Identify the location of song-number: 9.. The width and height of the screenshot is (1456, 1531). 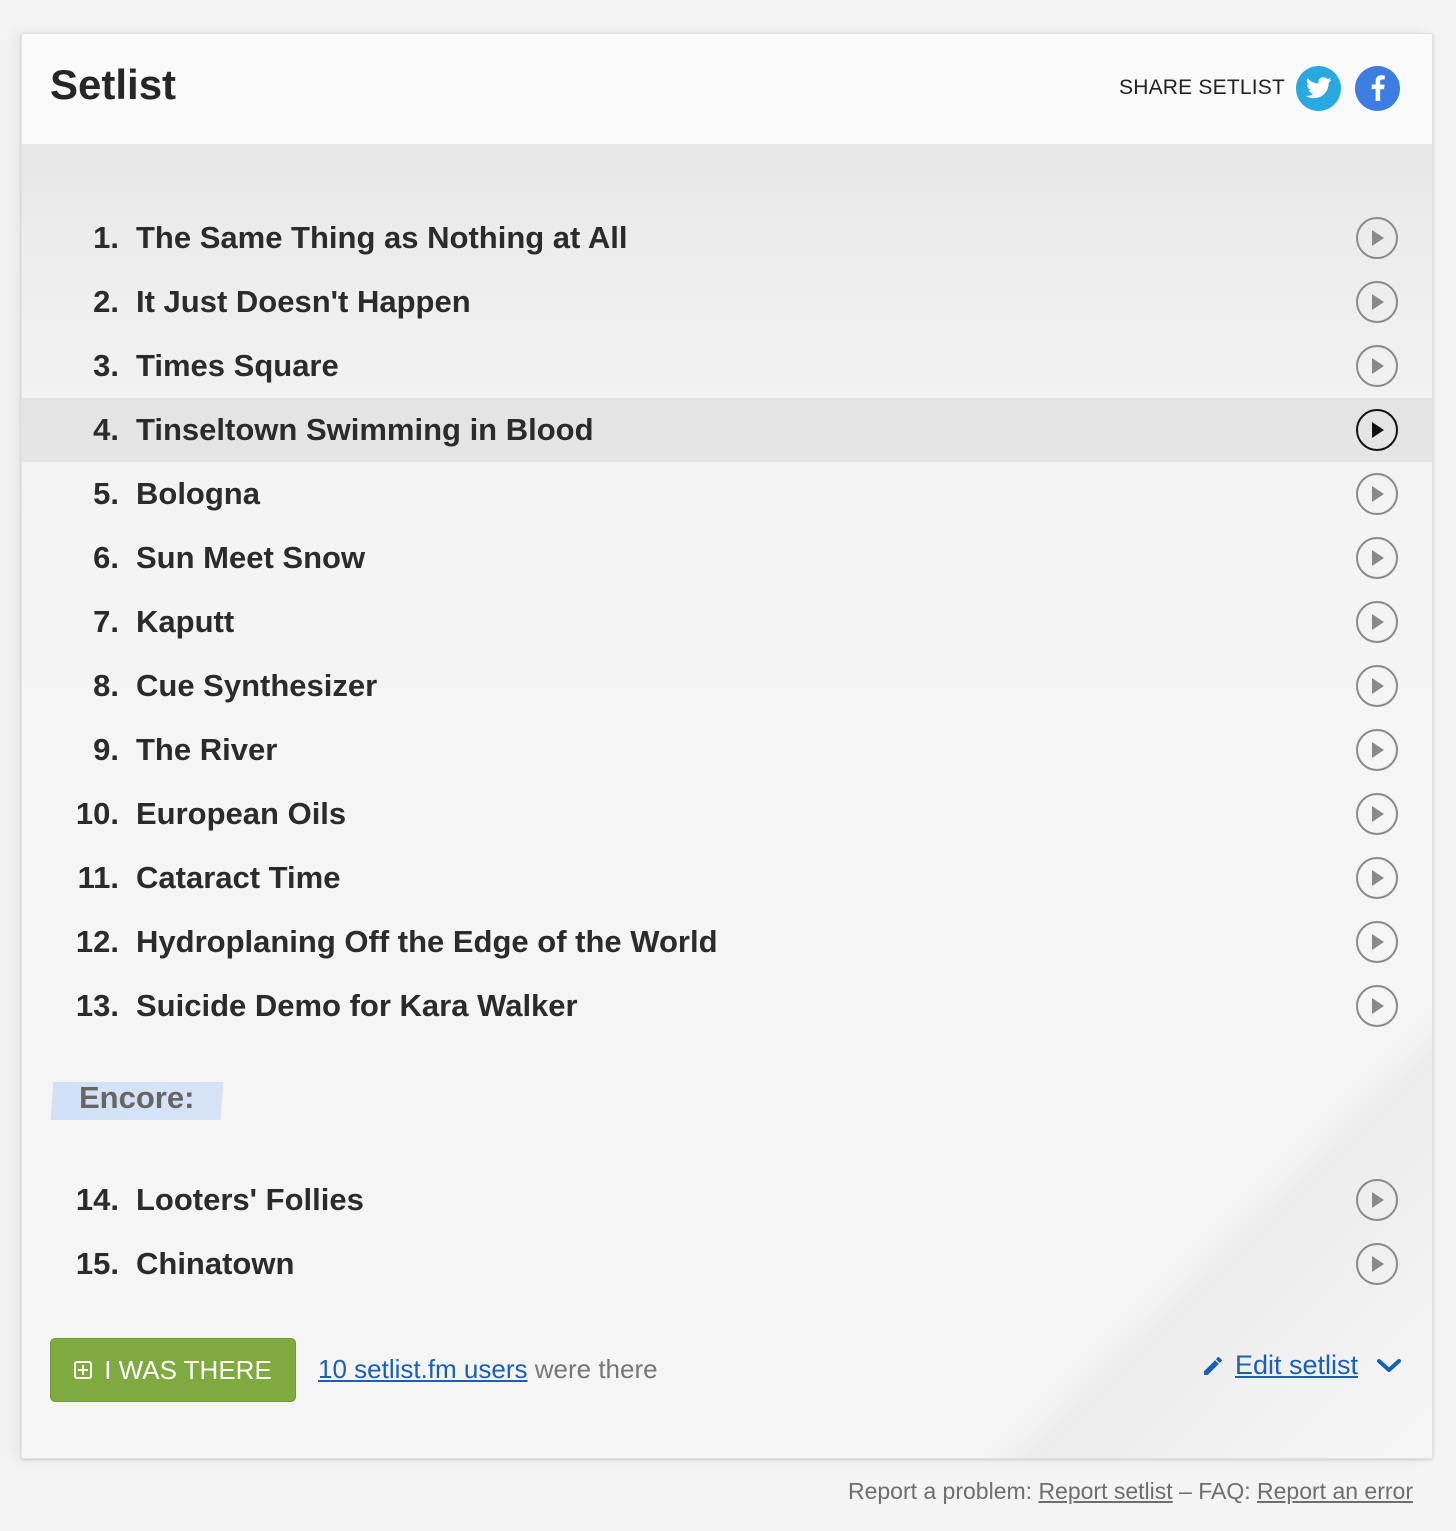
(106, 749).